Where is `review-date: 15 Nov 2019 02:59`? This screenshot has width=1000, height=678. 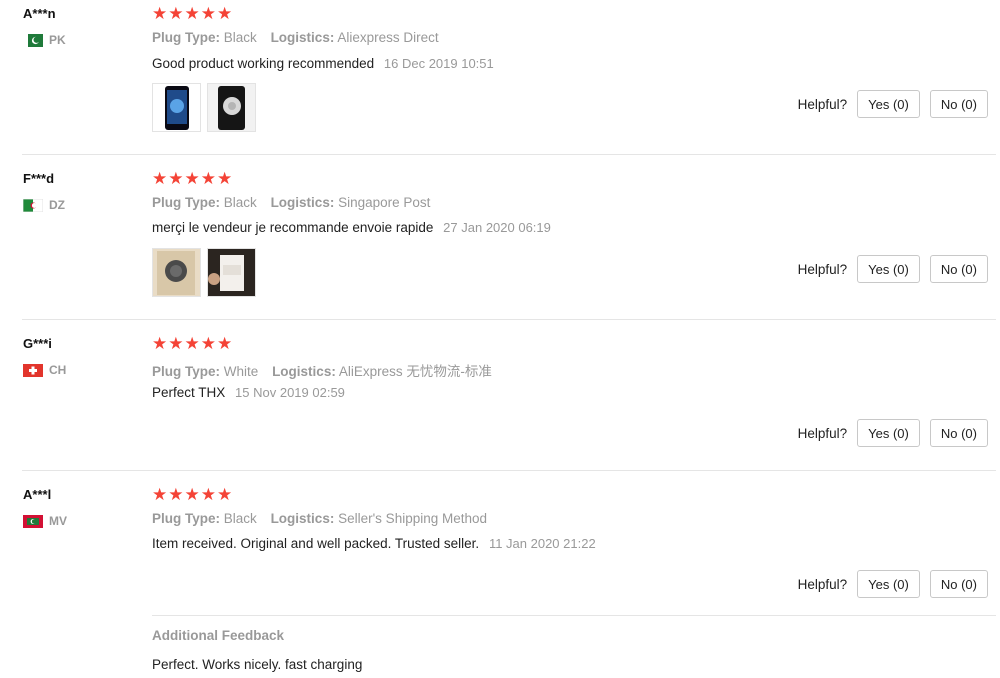 review-date: 15 Nov 2019 02:59 is located at coordinates (290, 392).